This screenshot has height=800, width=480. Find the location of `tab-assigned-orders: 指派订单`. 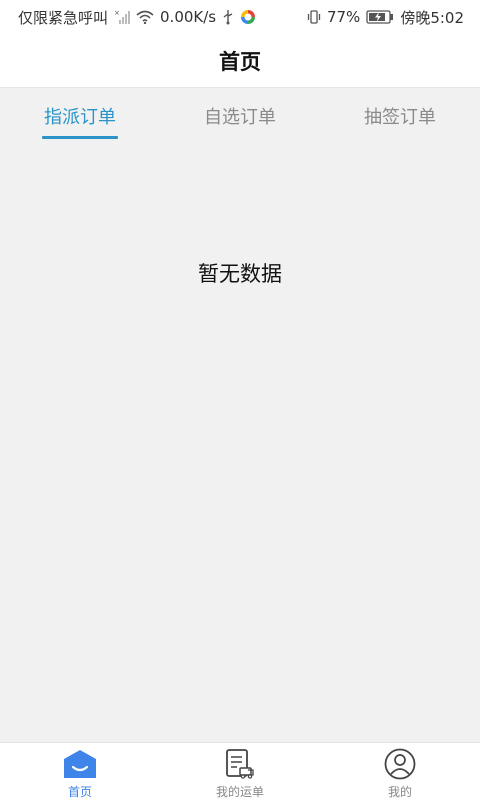

tab-assigned-orders: 指派订单 is located at coordinates (80, 116).